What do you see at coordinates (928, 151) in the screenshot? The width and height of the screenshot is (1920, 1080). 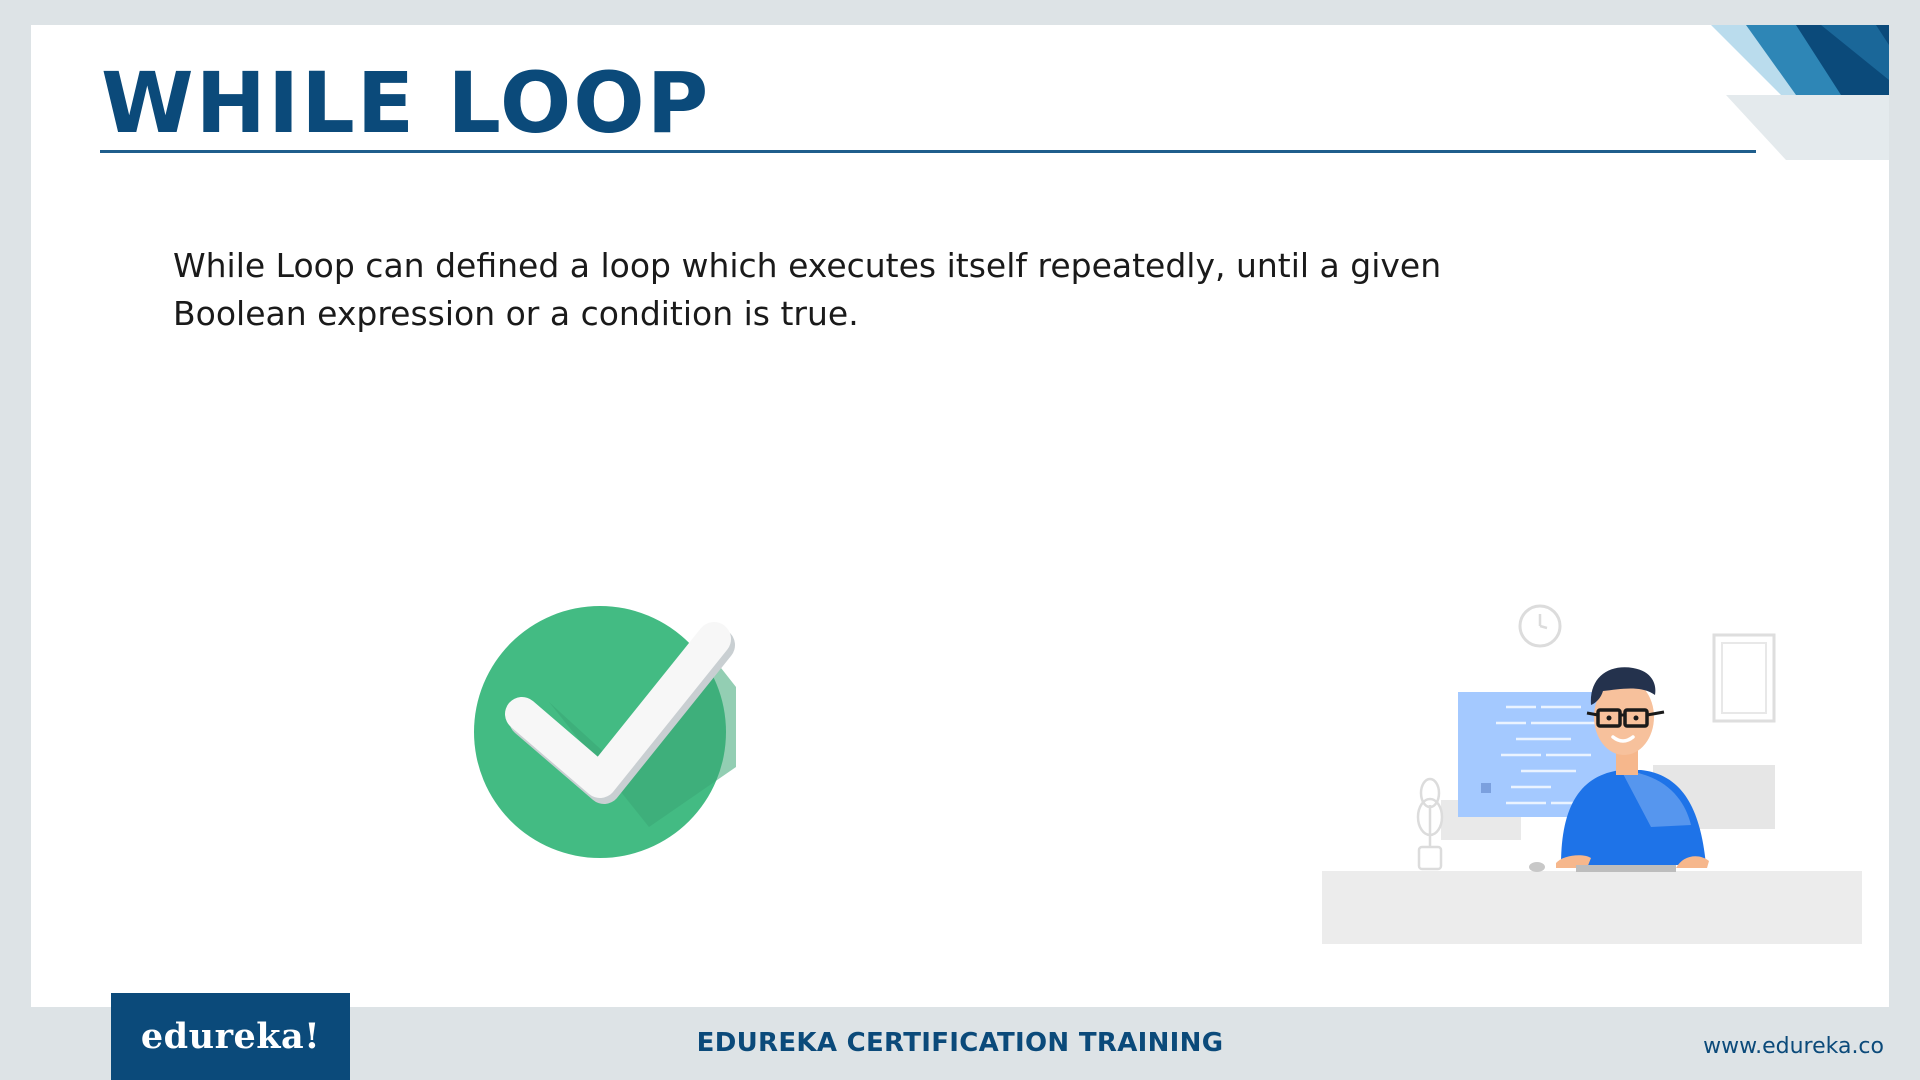 I see `title-underline` at bounding box center [928, 151].